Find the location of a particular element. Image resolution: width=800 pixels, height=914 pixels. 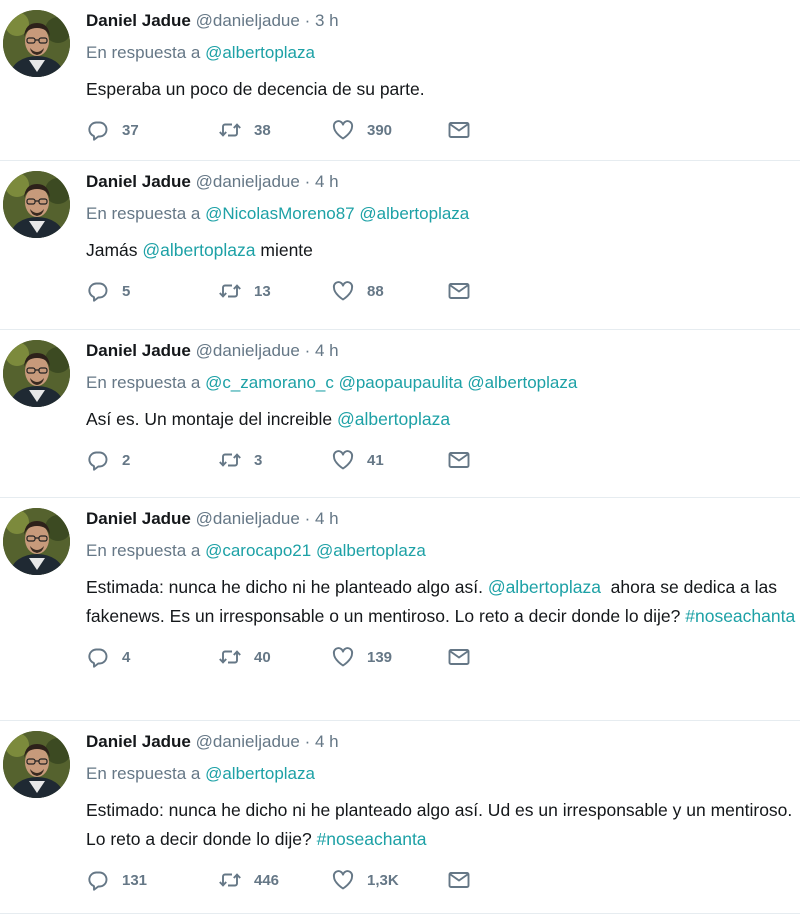

avatar-portrait-icon is located at coordinates (36, 43).